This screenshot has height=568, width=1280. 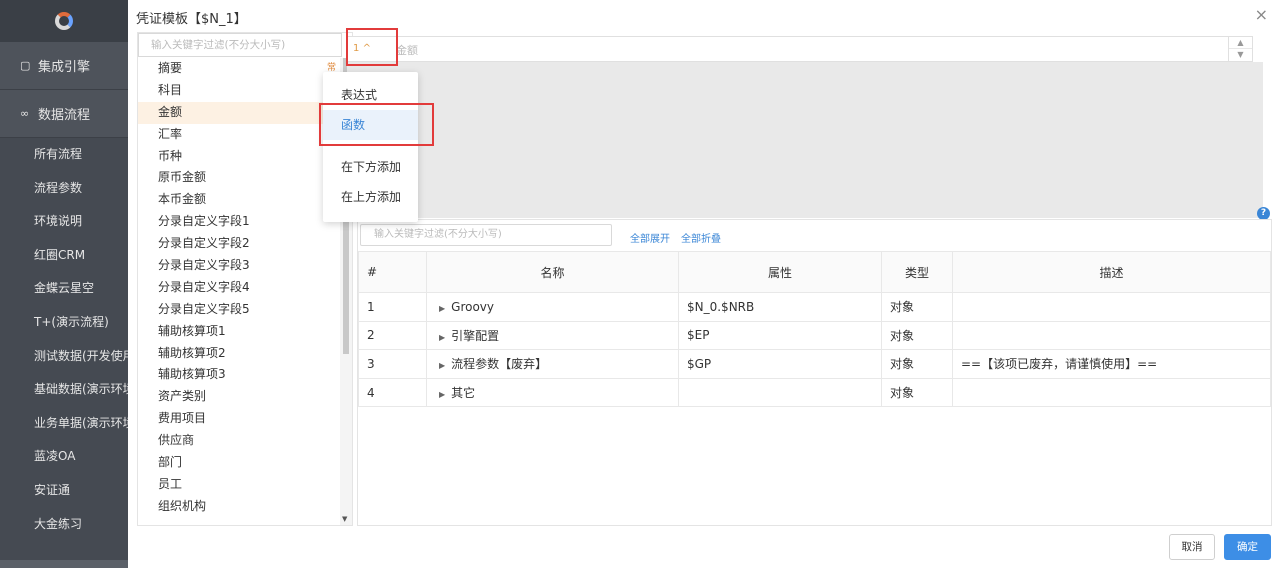 What do you see at coordinates (240, 375) in the screenshot?
I see `field-list-item: 辅助核算项3` at bounding box center [240, 375].